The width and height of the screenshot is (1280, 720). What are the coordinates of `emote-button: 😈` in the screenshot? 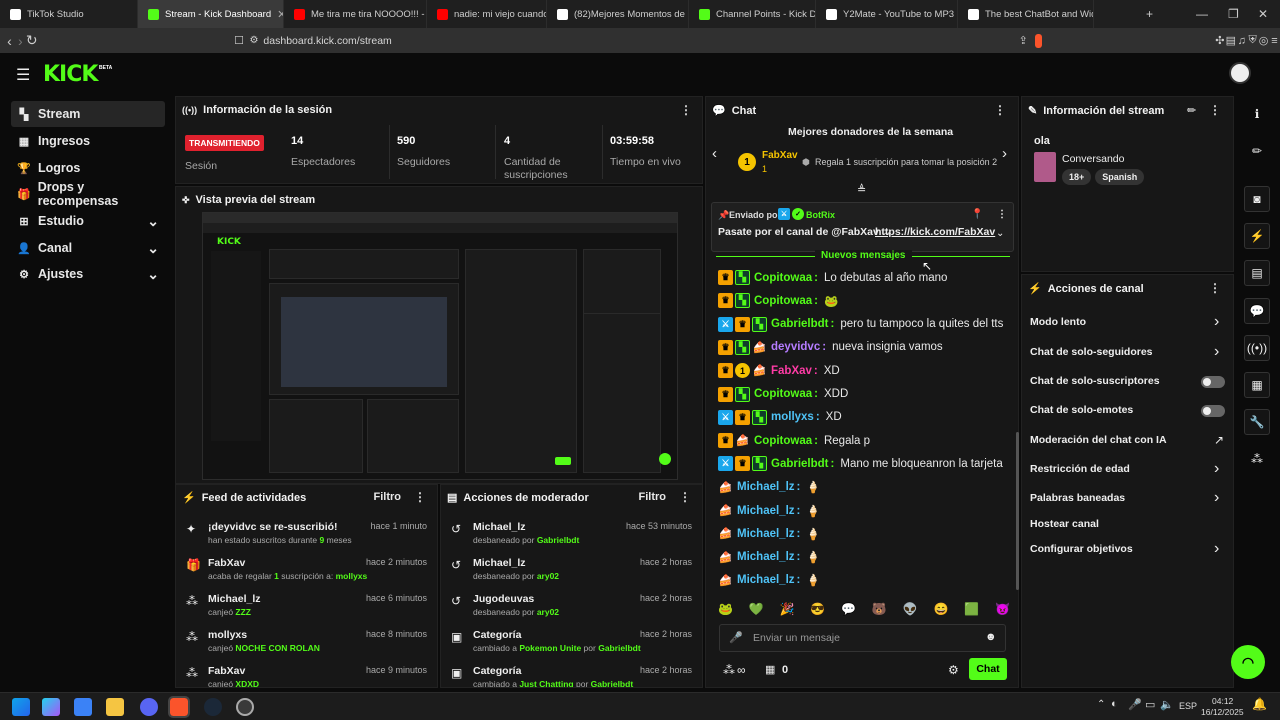 It's located at (1002, 611).